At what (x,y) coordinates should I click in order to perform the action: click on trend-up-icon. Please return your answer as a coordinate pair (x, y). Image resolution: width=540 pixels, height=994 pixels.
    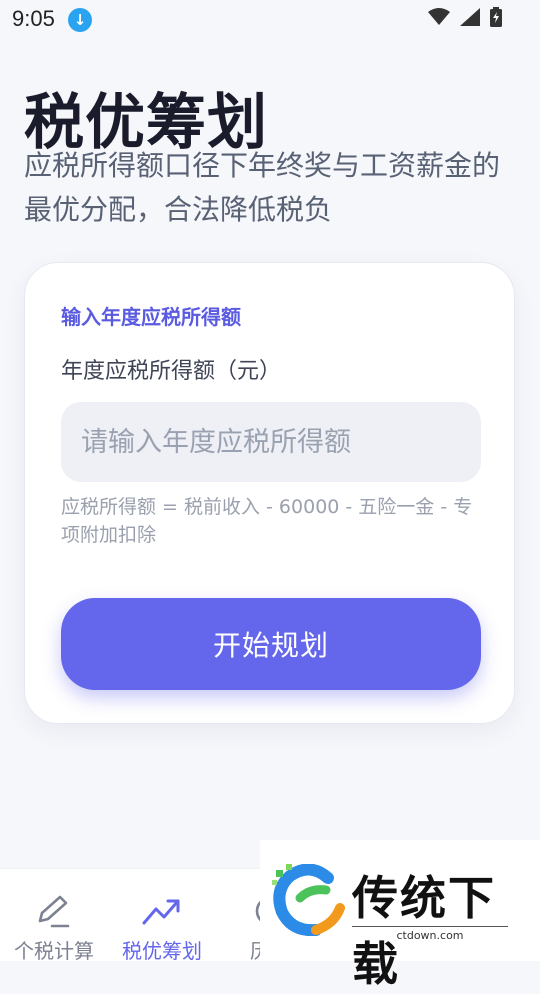
    Looking at the image, I should click on (161, 912).